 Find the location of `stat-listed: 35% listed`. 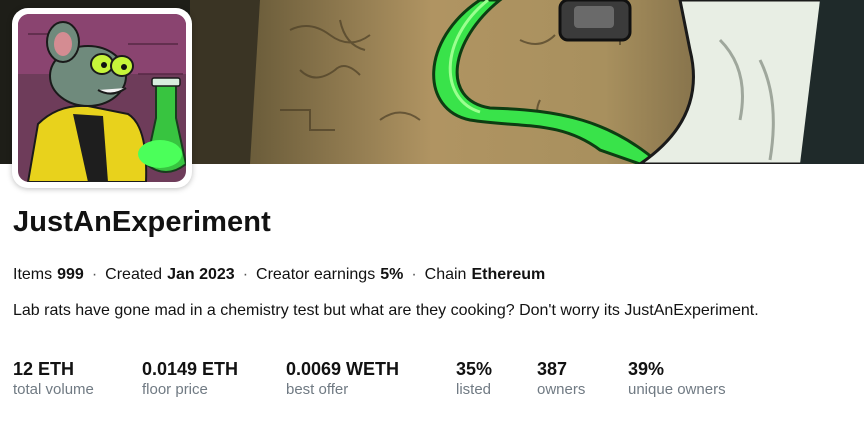

stat-listed: 35% listed is located at coordinates (474, 379).